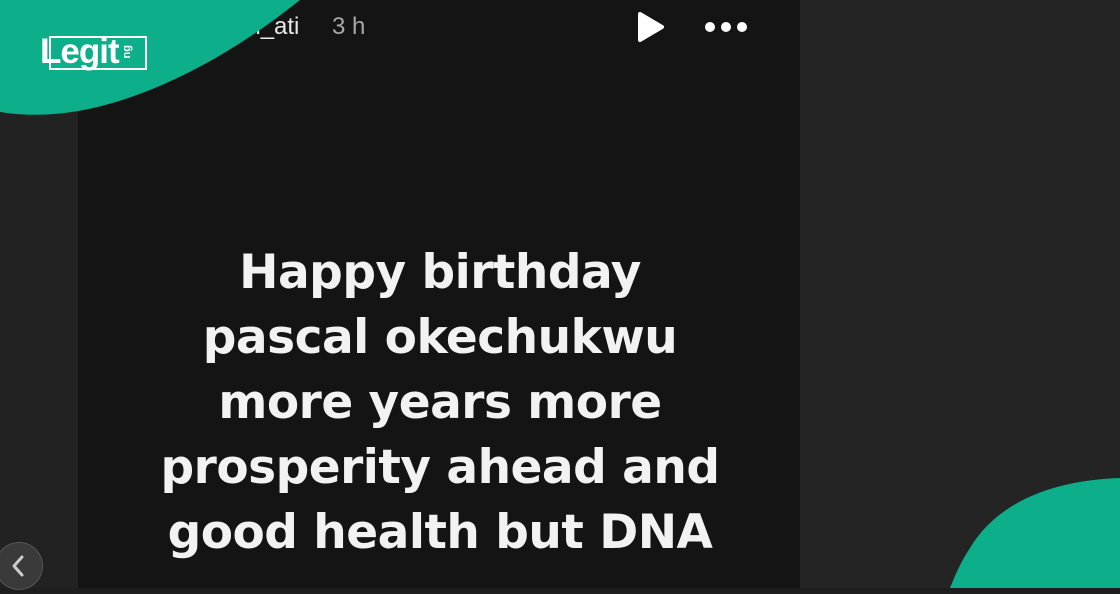  I want to click on more-options-button, so click(726, 27).